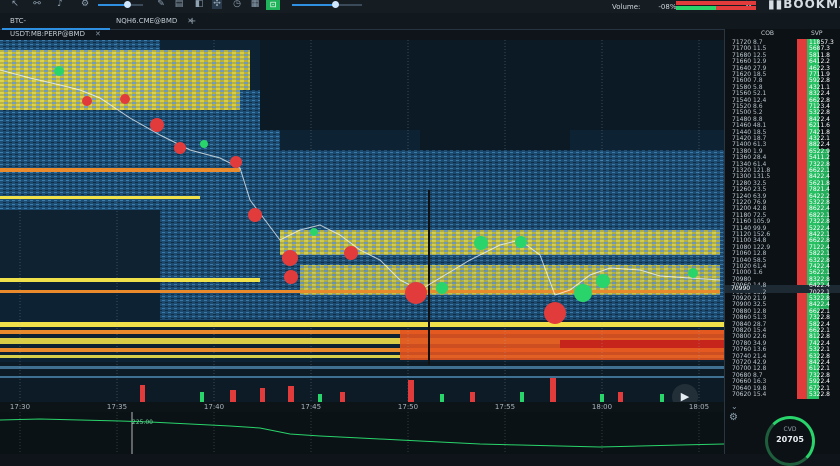 The height and width of the screenshot is (466, 840). I want to click on volume-bar-red, so click(716, 3).